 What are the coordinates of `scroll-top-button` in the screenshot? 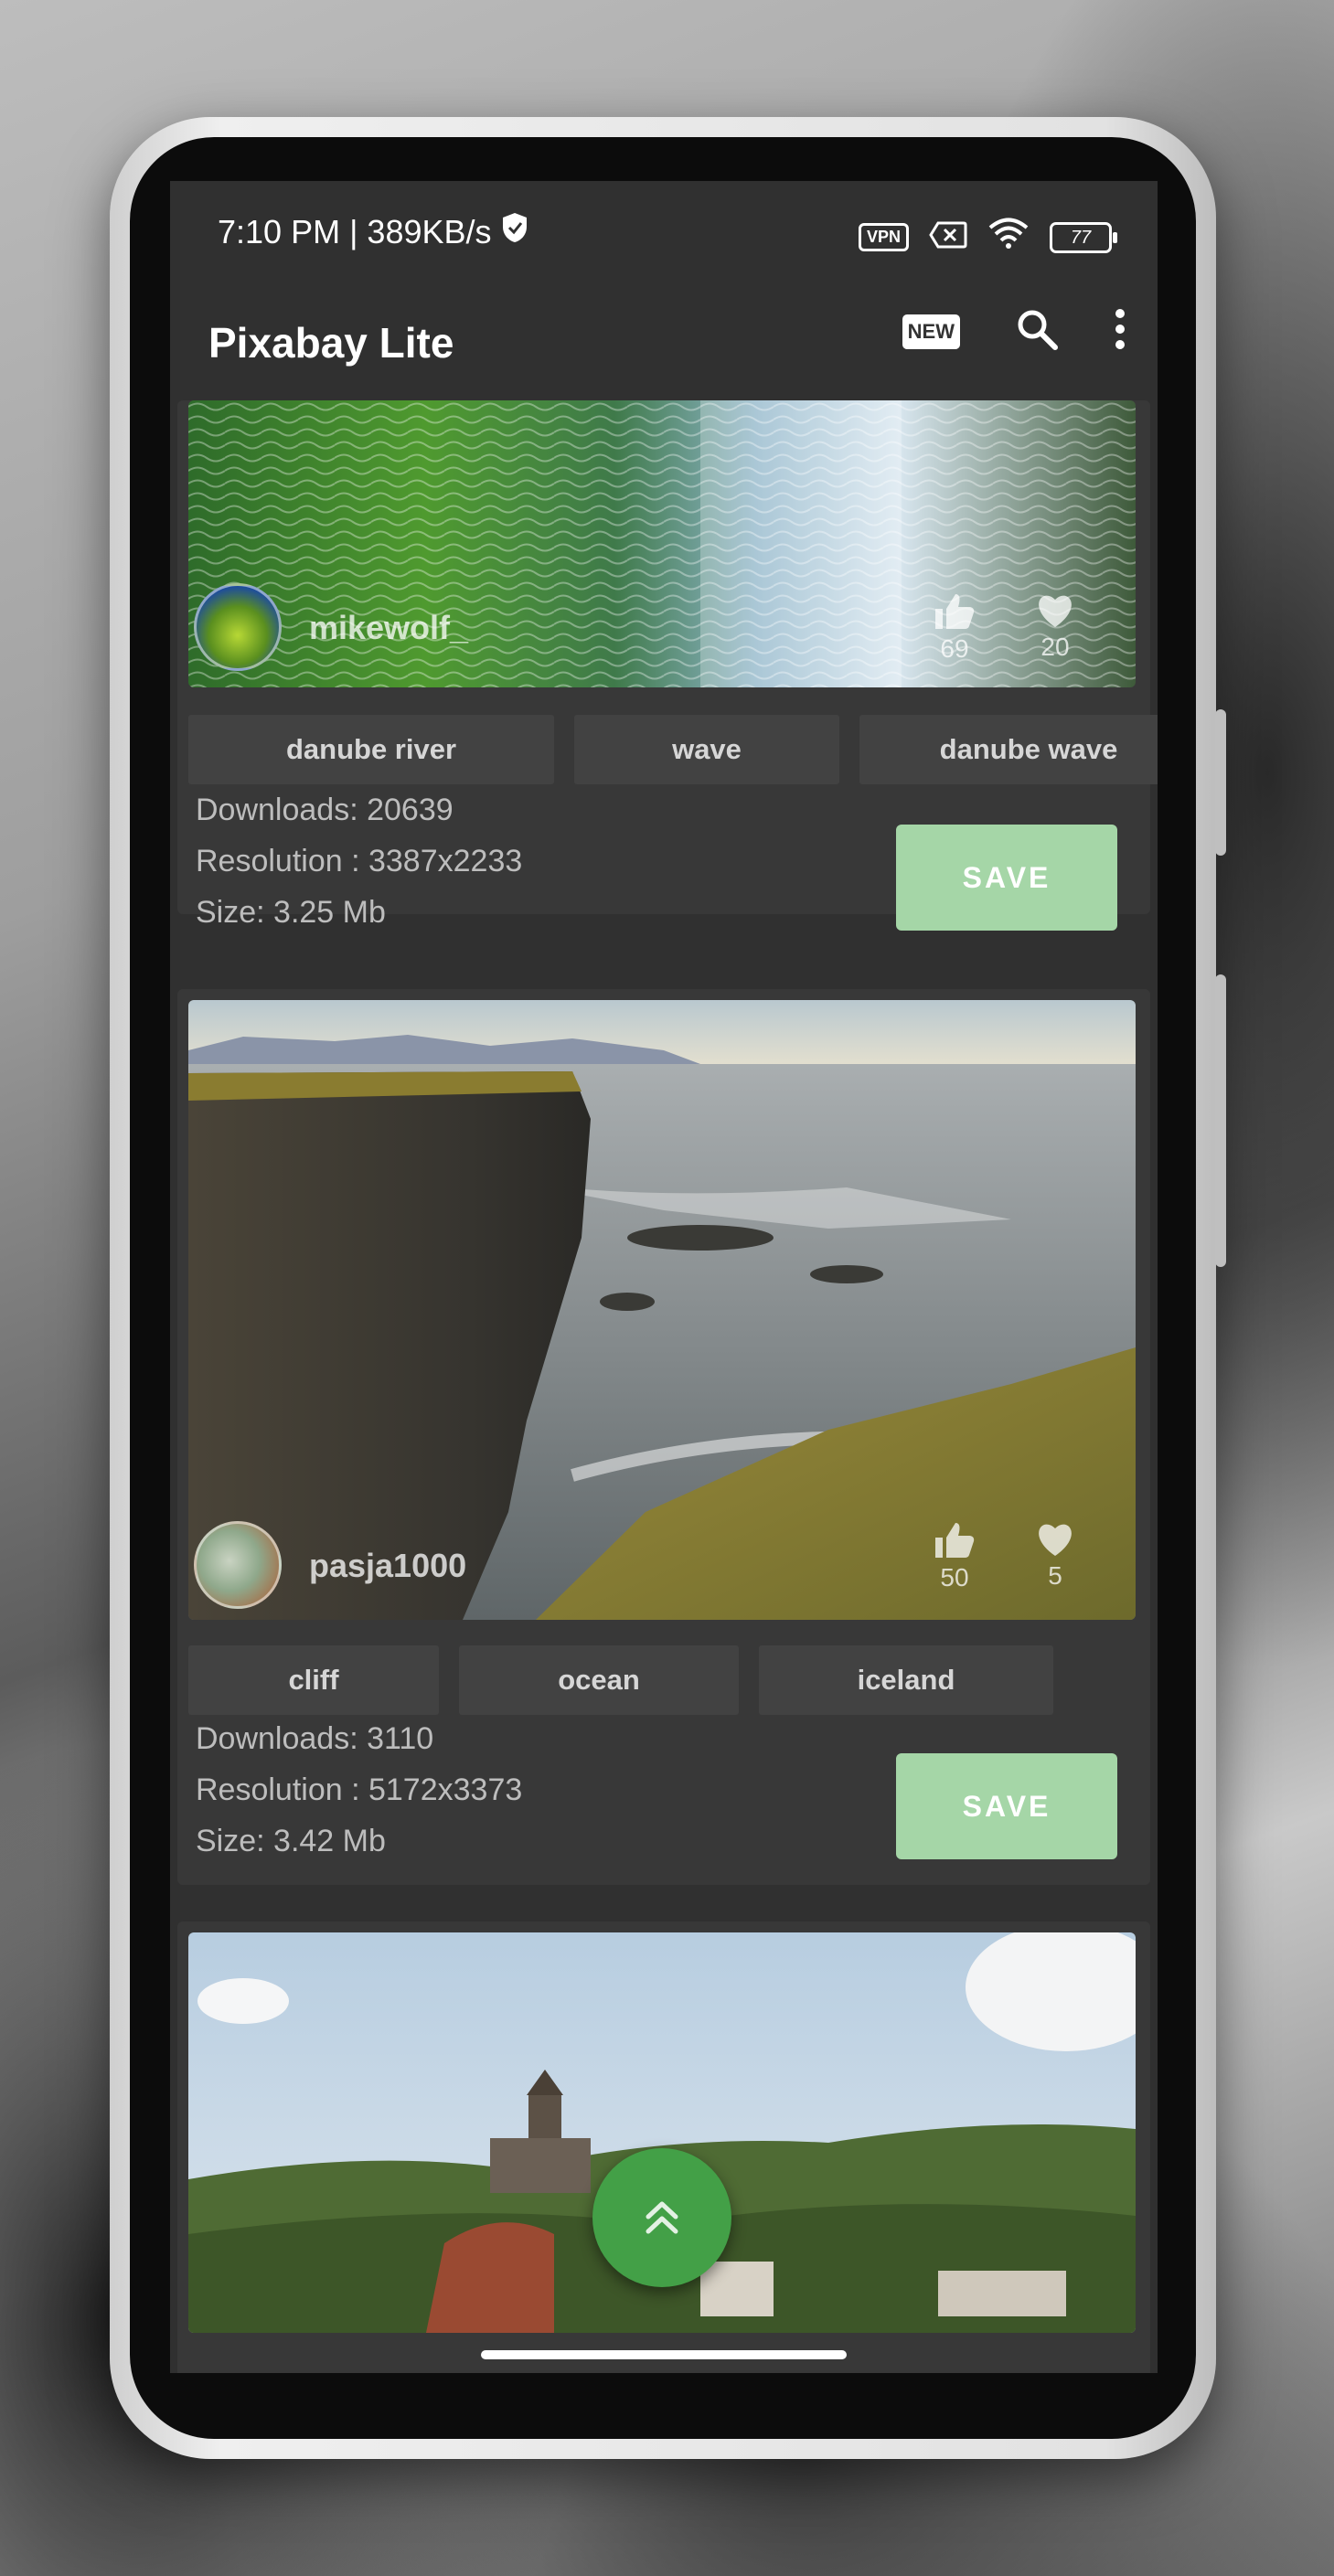 It's located at (661, 2217).